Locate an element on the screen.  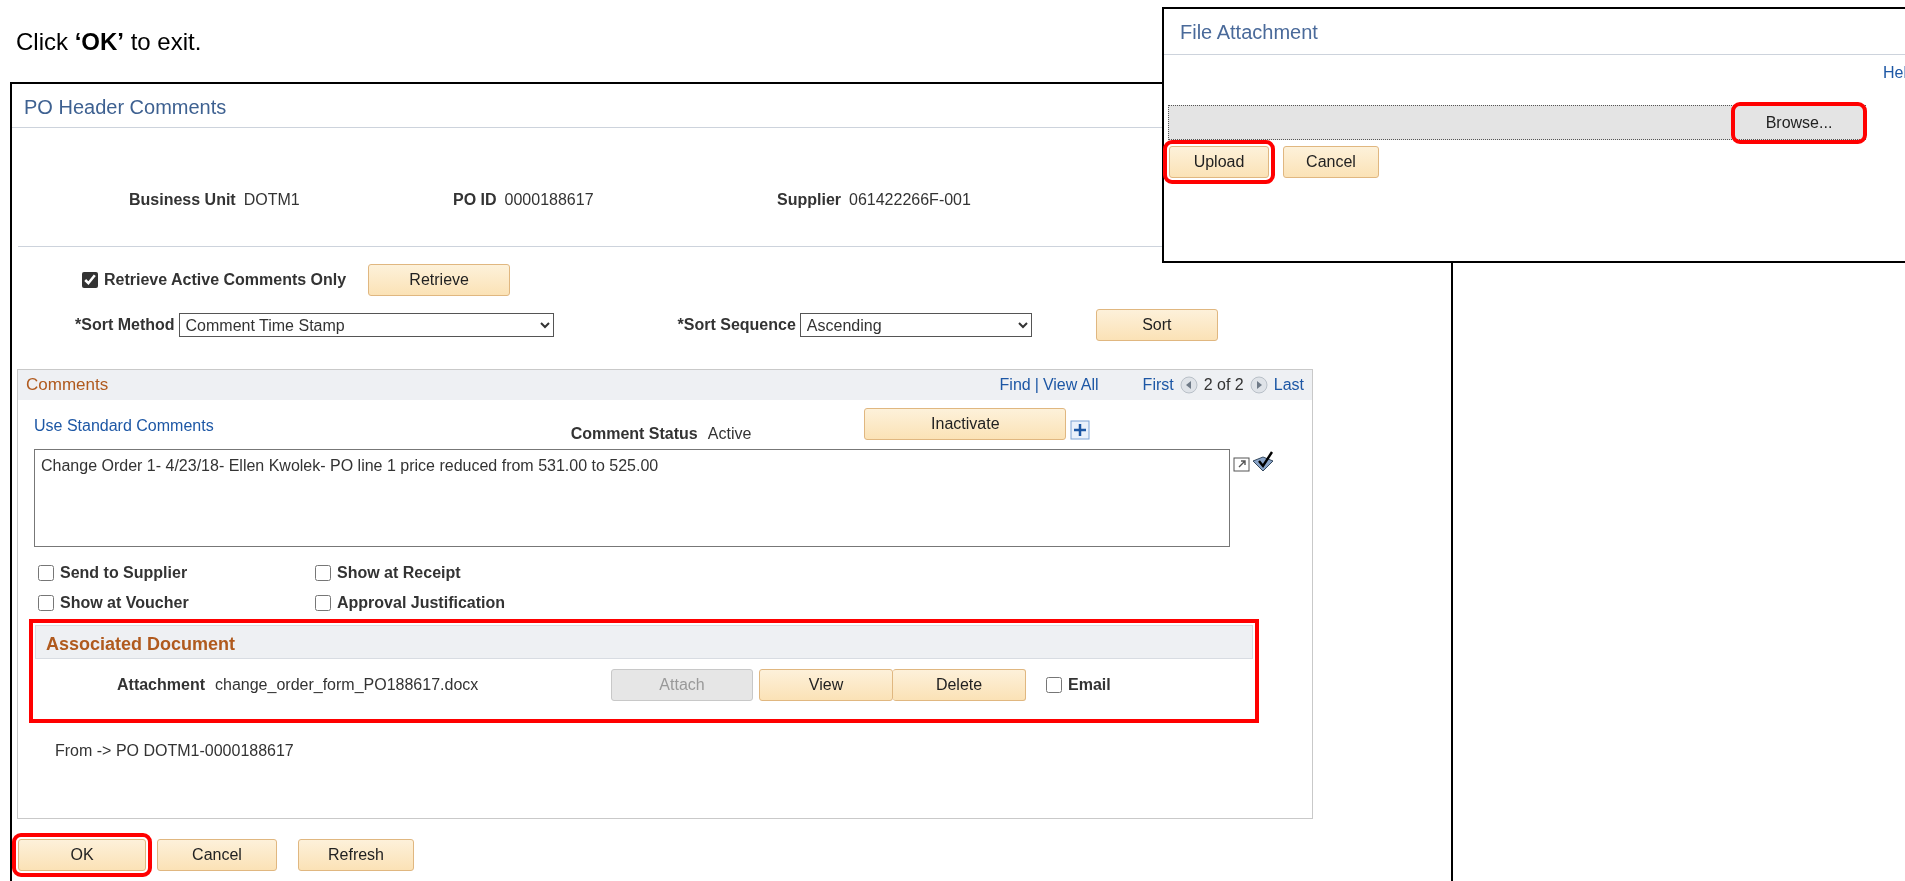
sort-button: Sort is located at coordinates (1156, 325).